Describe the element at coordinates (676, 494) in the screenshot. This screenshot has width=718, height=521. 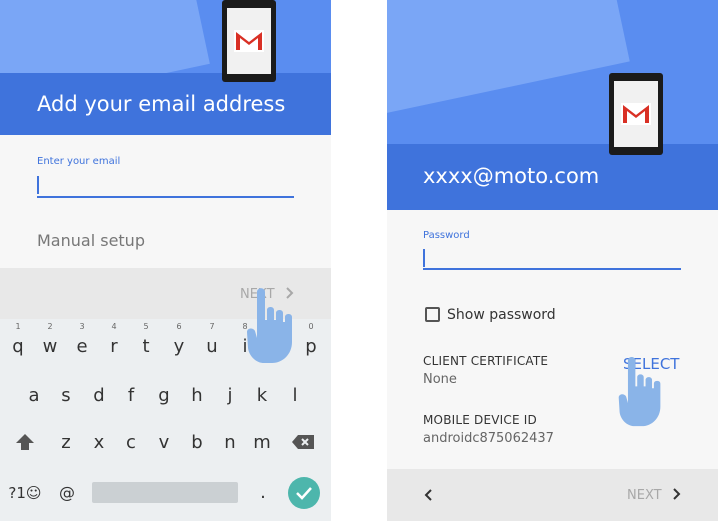
I see `chevron-right-icon` at that location.